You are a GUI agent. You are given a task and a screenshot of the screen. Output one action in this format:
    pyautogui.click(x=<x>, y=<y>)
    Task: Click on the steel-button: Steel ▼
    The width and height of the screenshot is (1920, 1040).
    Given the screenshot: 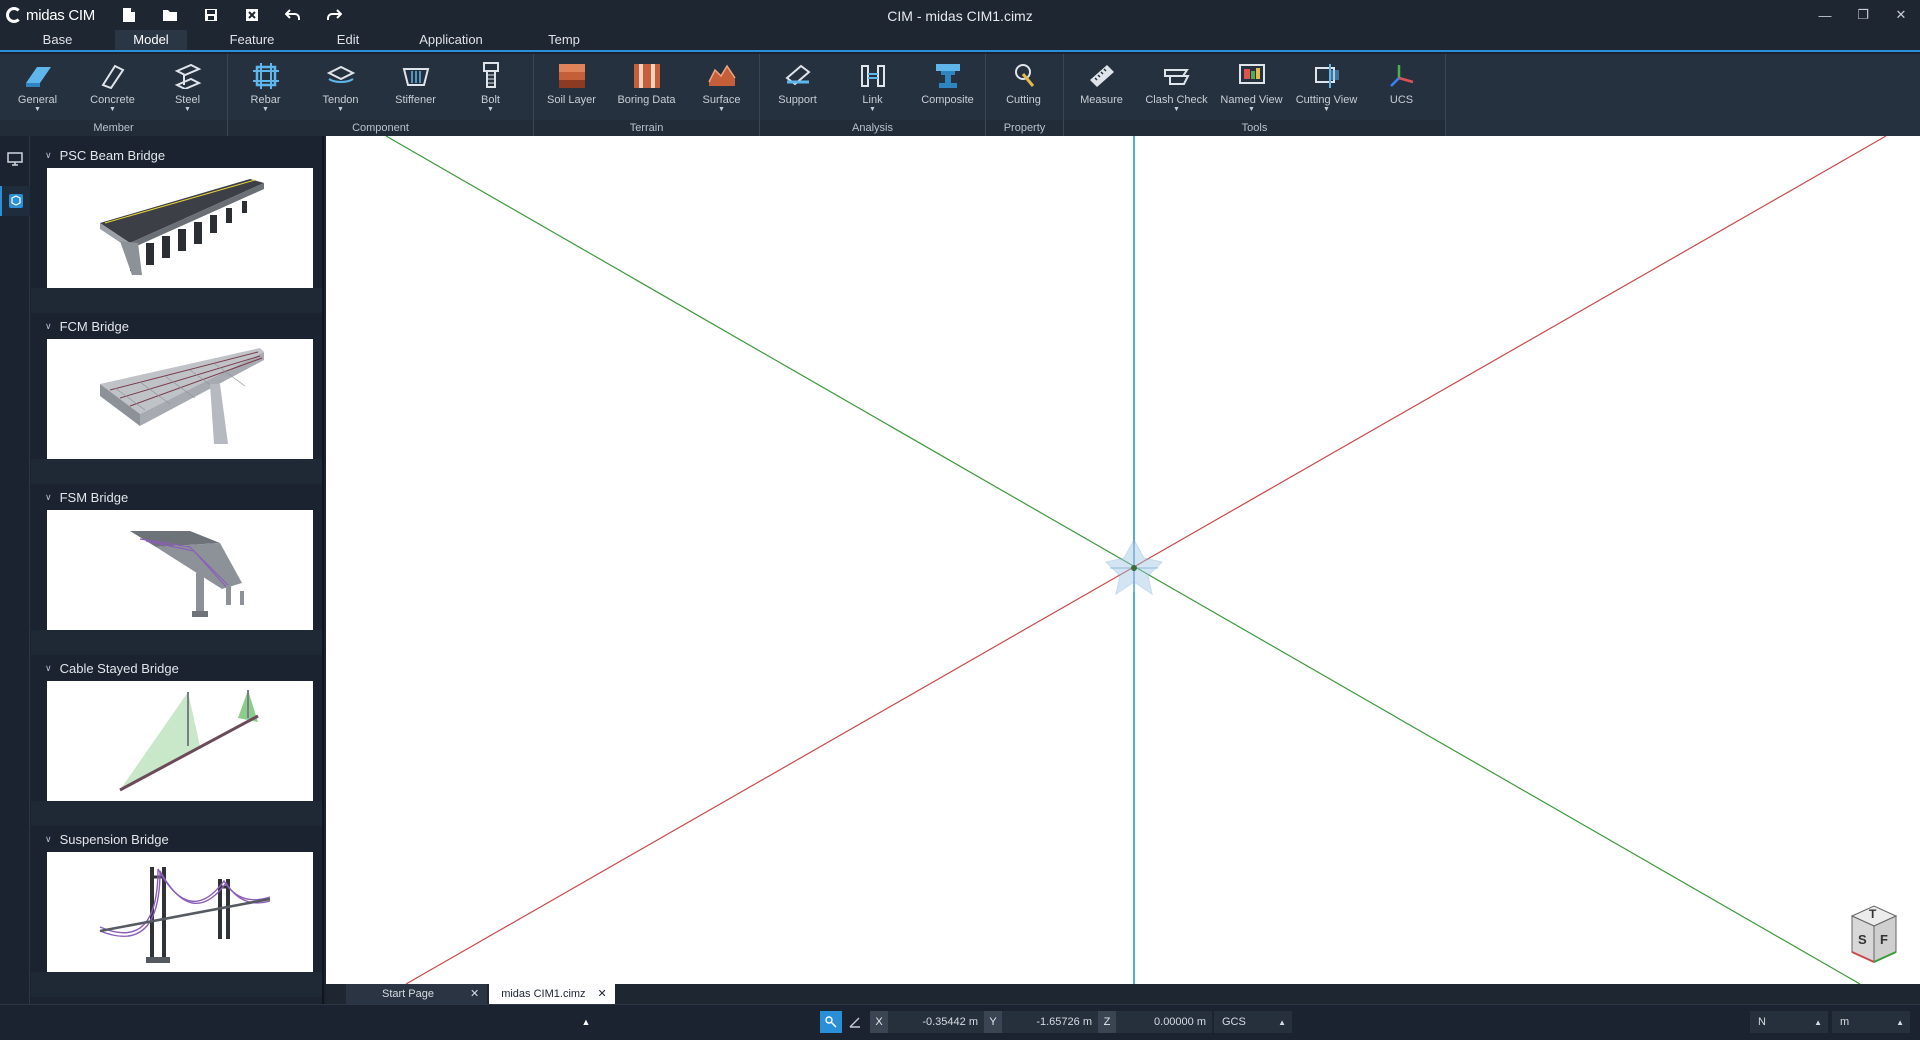 What is the action you would take?
    pyautogui.click(x=187, y=87)
    